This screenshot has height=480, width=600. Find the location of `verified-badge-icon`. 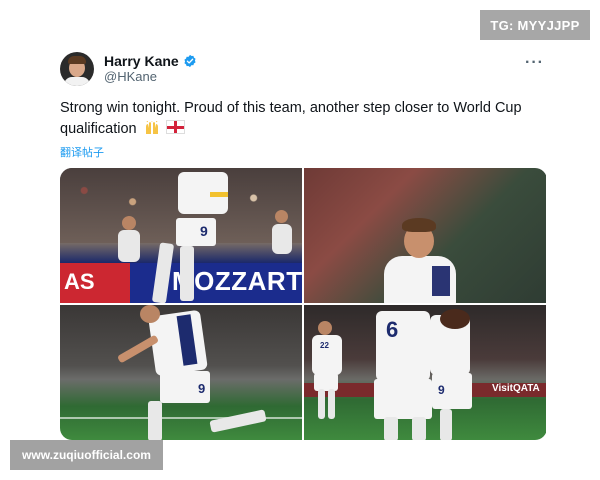

verified-badge-icon is located at coordinates (190, 61).